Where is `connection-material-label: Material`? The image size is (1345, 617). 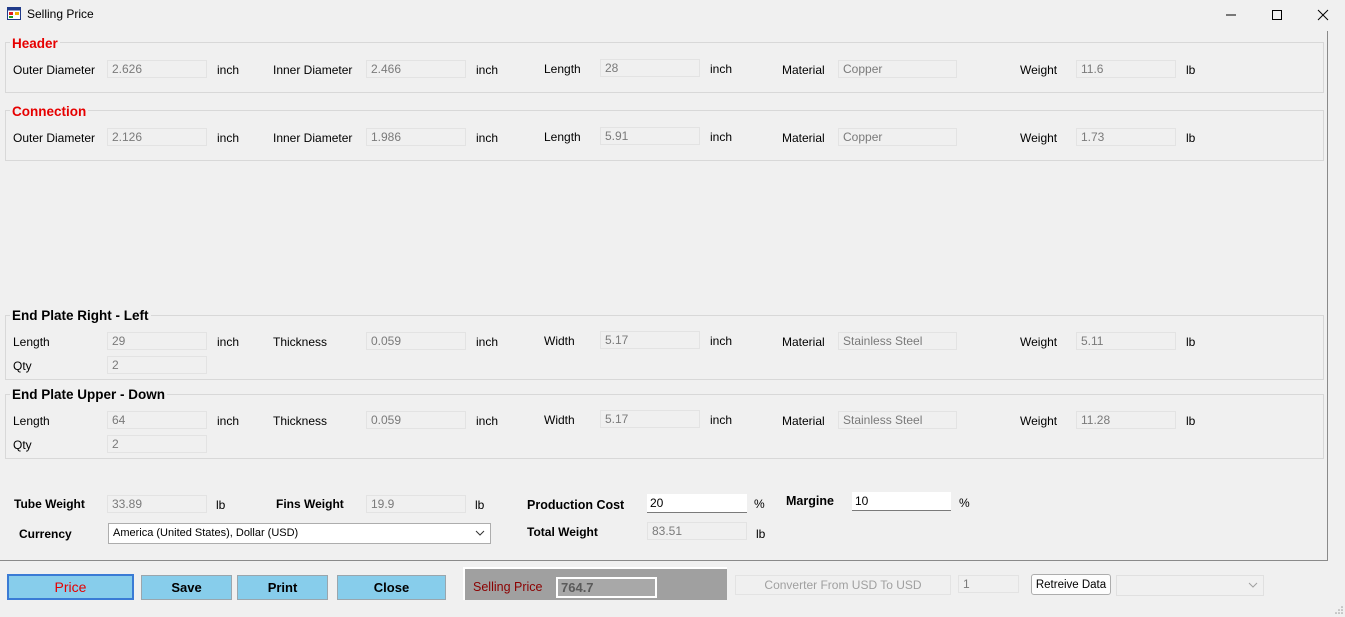
connection-material-label: Material is located at coordinates (803, 138).